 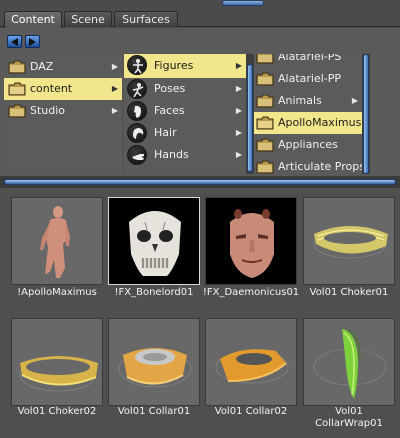 What do you see at coordinates (155, 243) in the screenshot?
I see `skull-mask-thumb-icon` at bounding box center [155, 243].